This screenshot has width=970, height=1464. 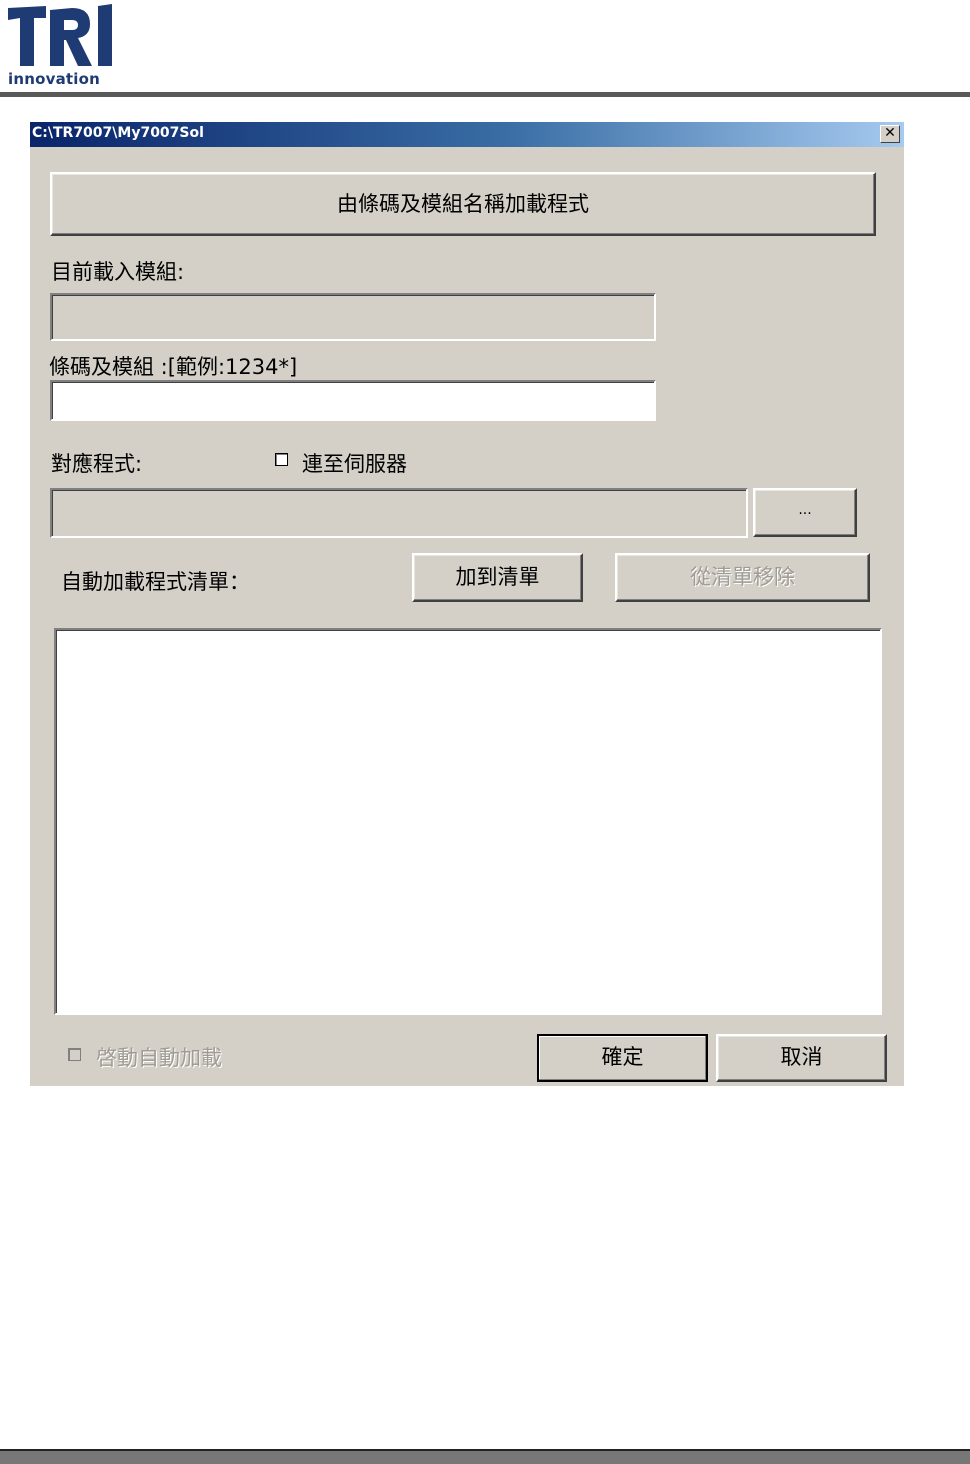 I want to click on remove-from-list-button: 從清單移除, so click(x=742, y=577).